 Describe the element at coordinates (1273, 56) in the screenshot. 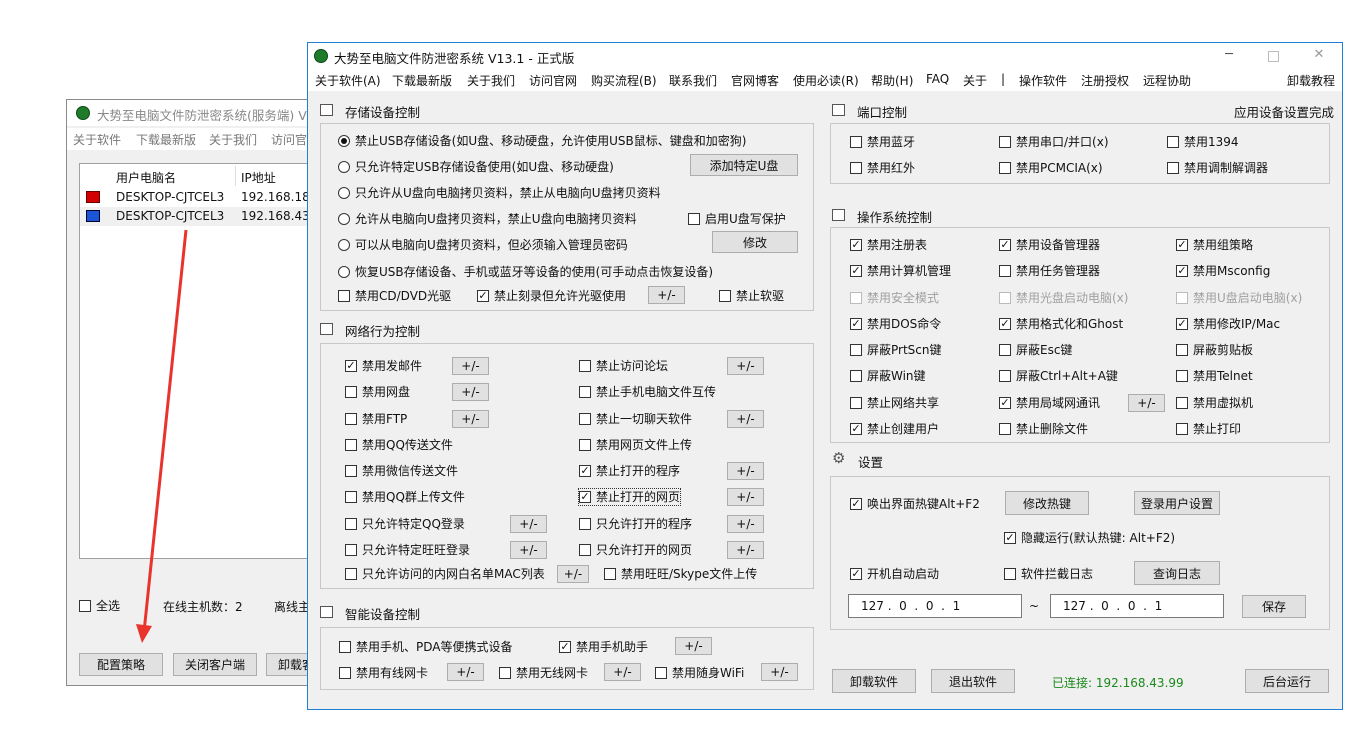

I see `maximize-icon` at that location.